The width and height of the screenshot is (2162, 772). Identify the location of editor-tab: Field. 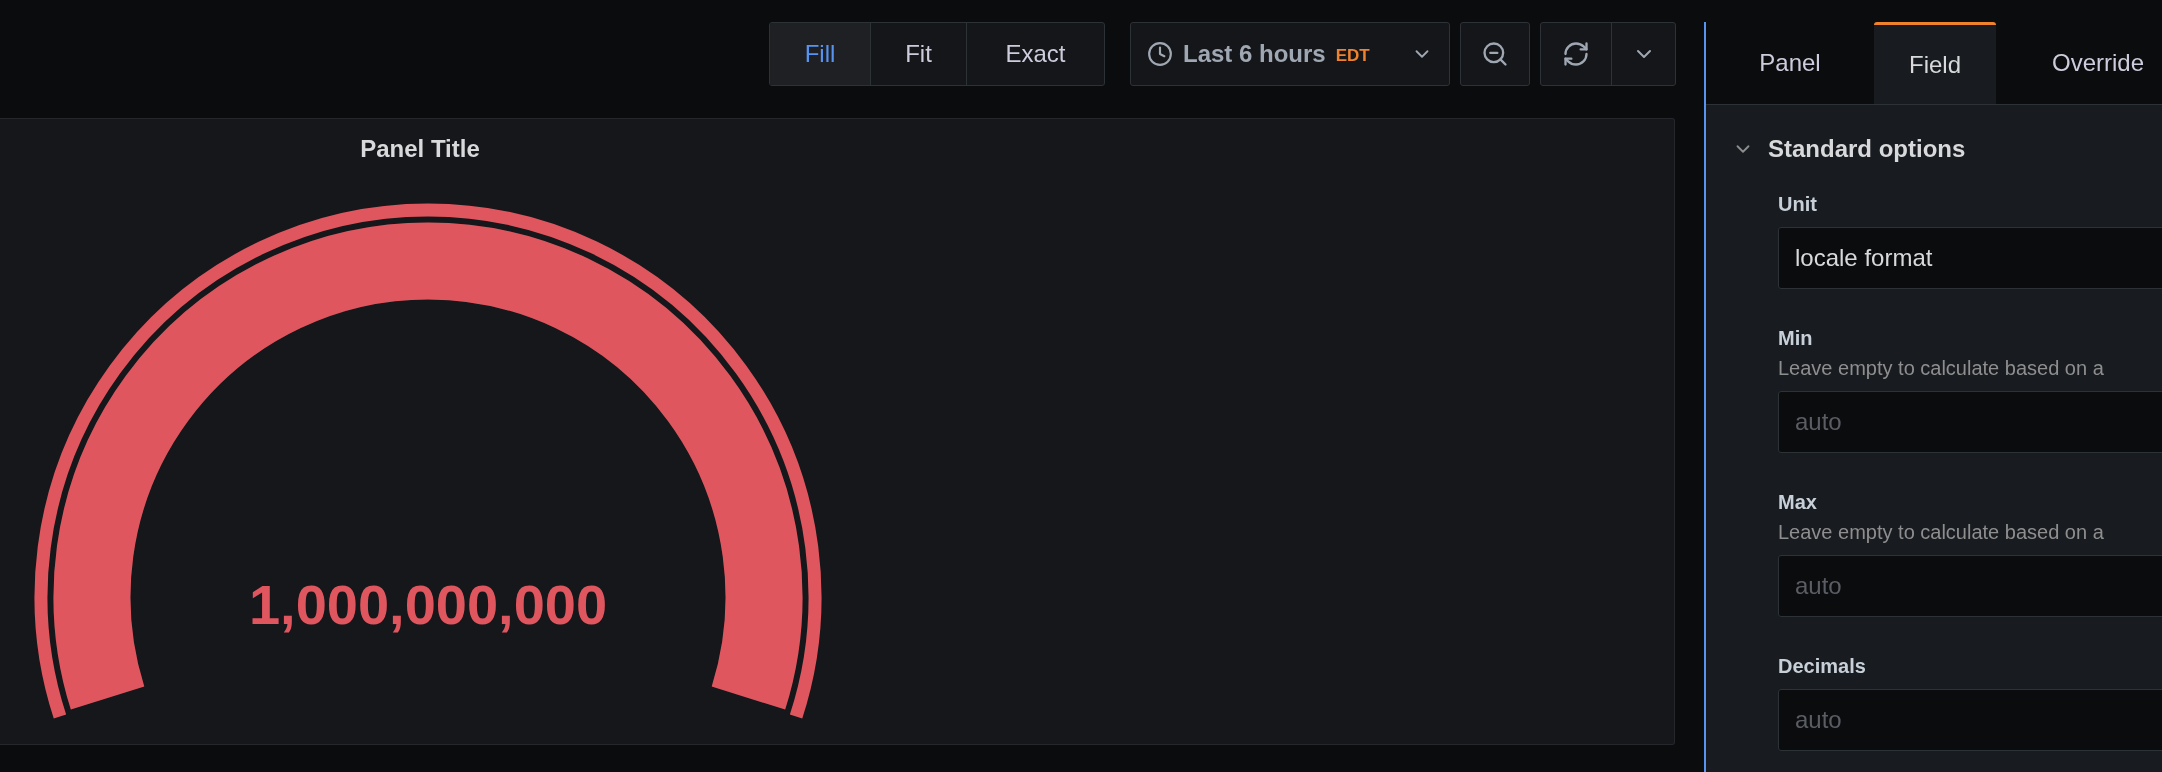
(1935, 63).